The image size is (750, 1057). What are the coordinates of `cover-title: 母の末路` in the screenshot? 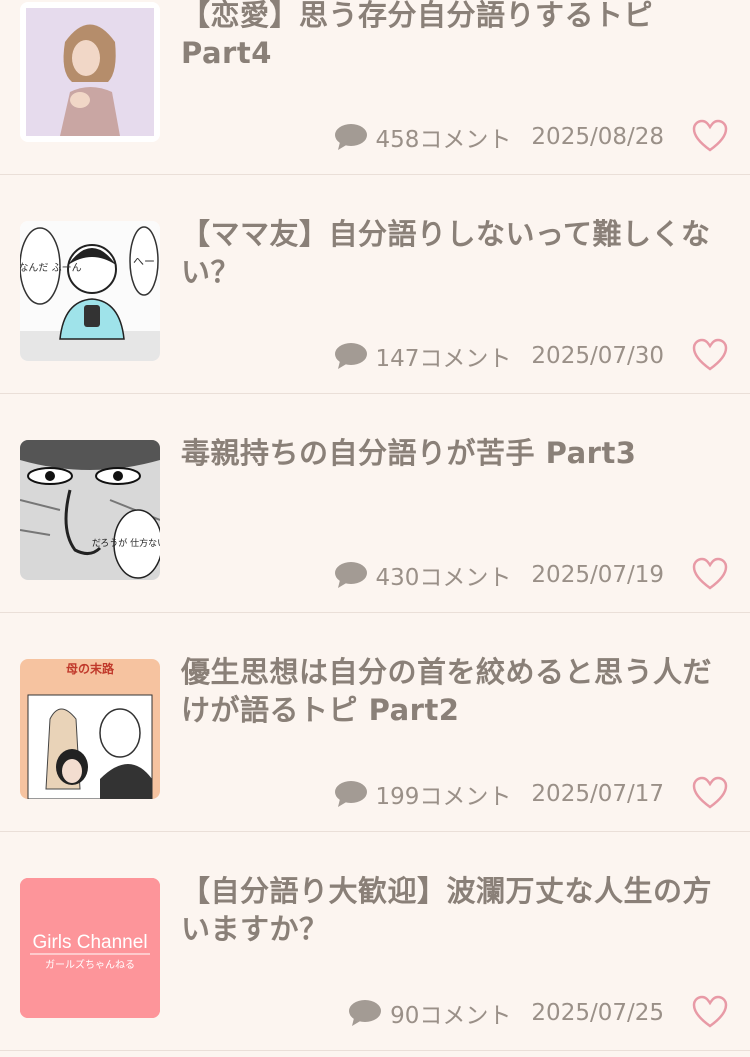 It's located at (90, 668).